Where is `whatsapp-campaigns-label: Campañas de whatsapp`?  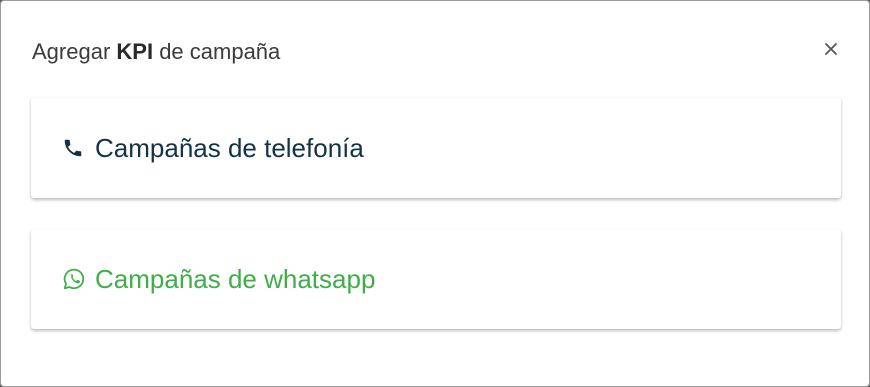
whatsapp-campaigns-label: Campañas de whatsapp is located at coordinates (235, 279).